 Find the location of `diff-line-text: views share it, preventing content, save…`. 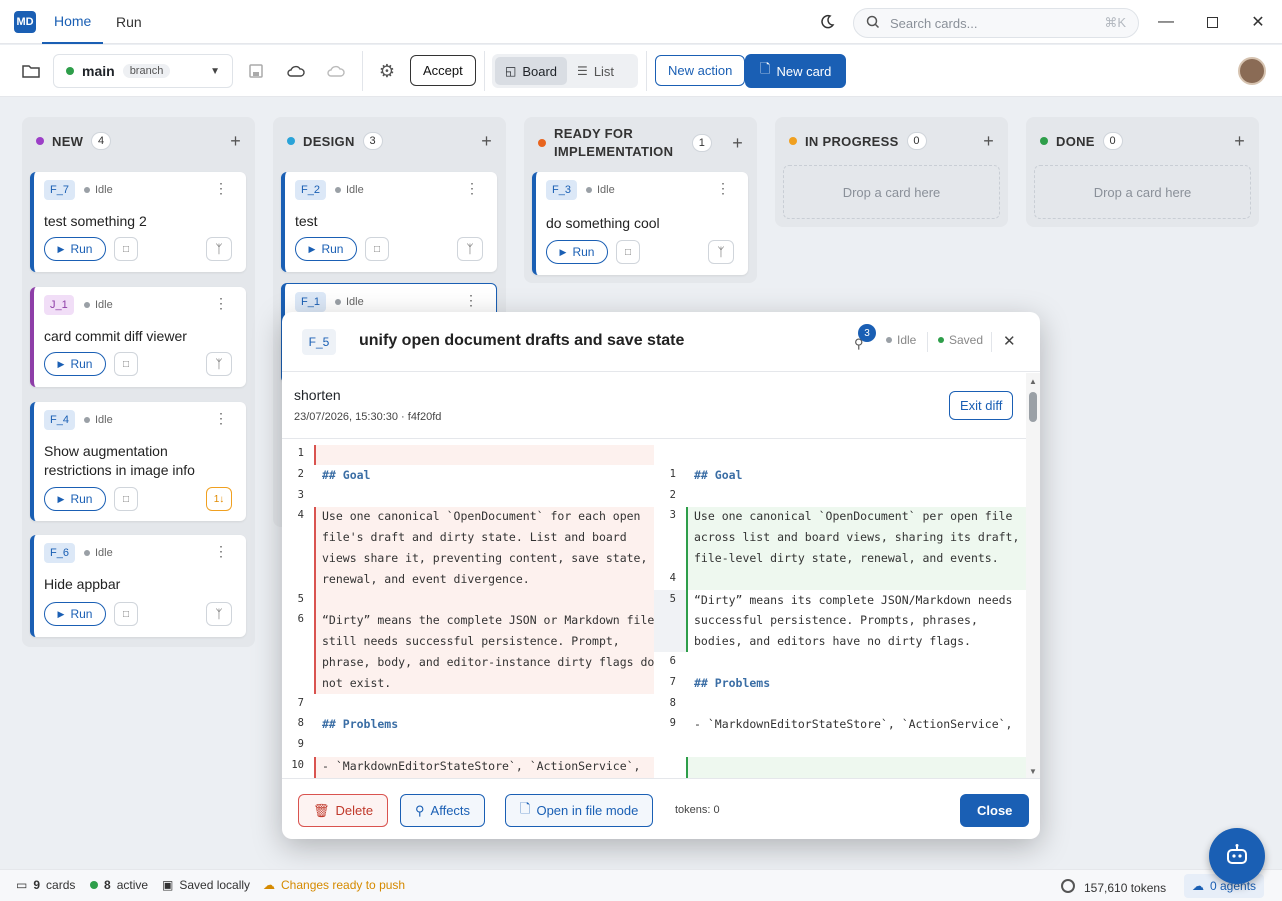

diff-line-text: views share it, preventing content, save… is located at coordinates (485, 558).